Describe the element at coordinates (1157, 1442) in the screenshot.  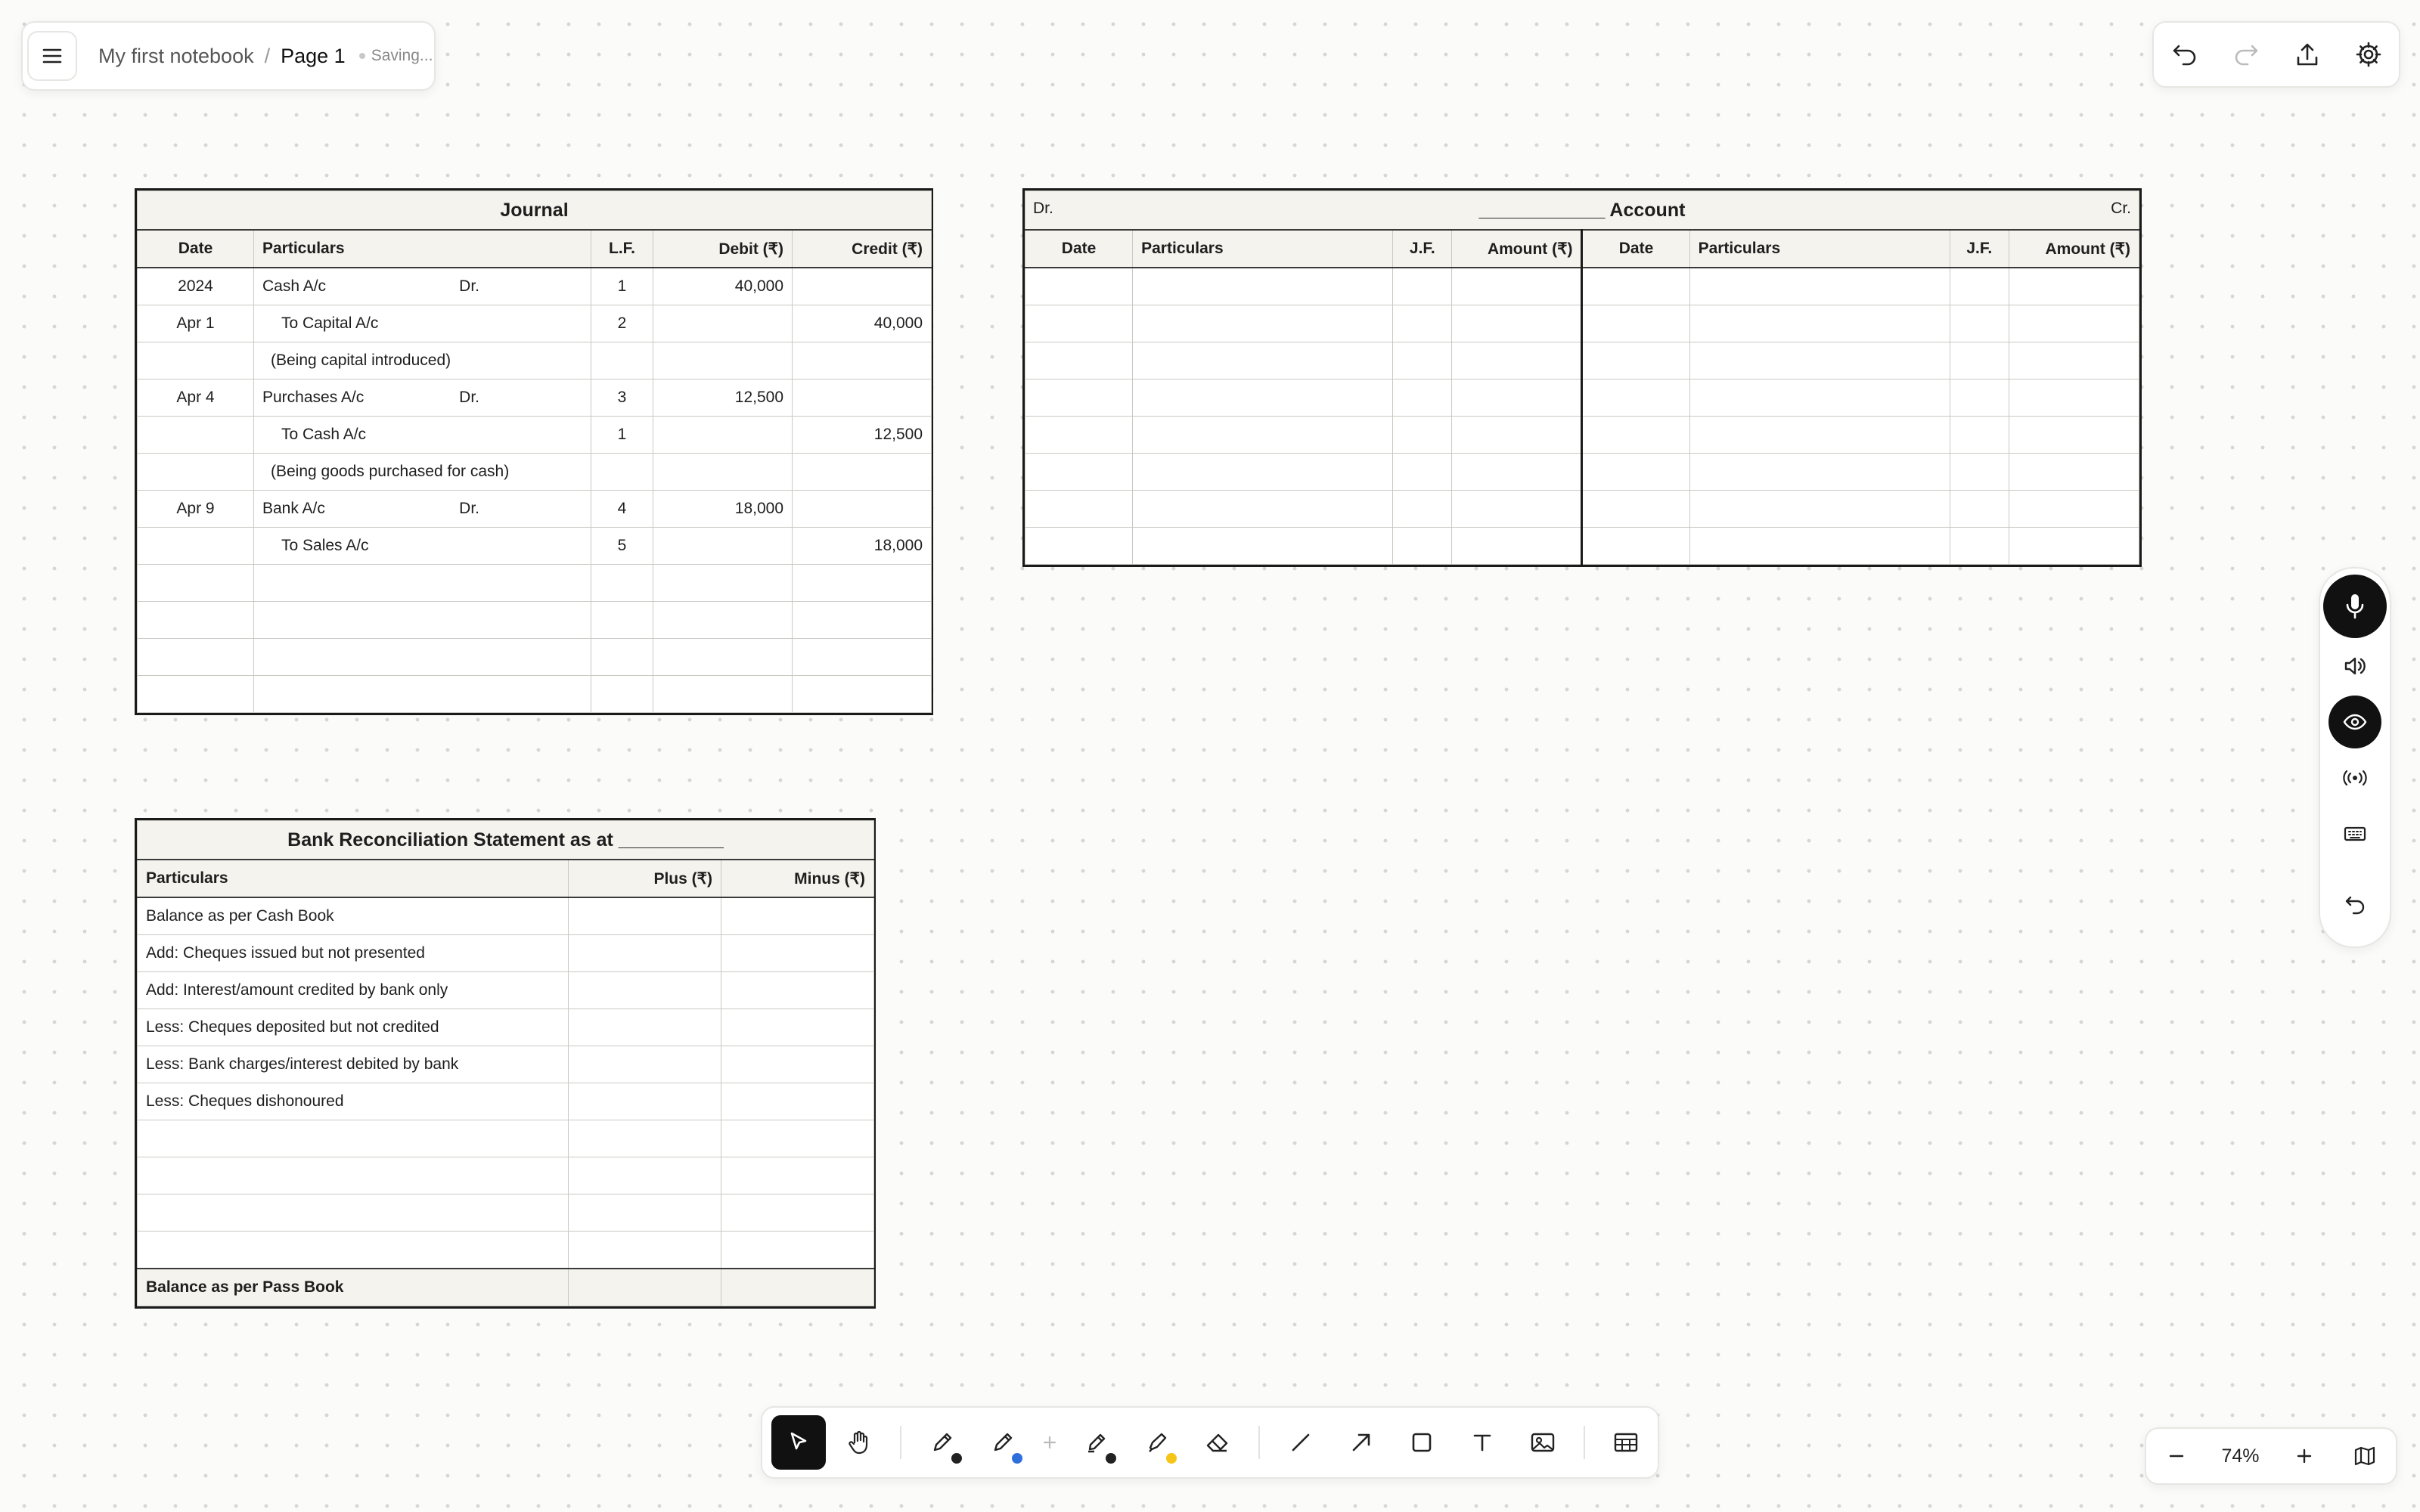
I see `highlighter-tool` at that location.